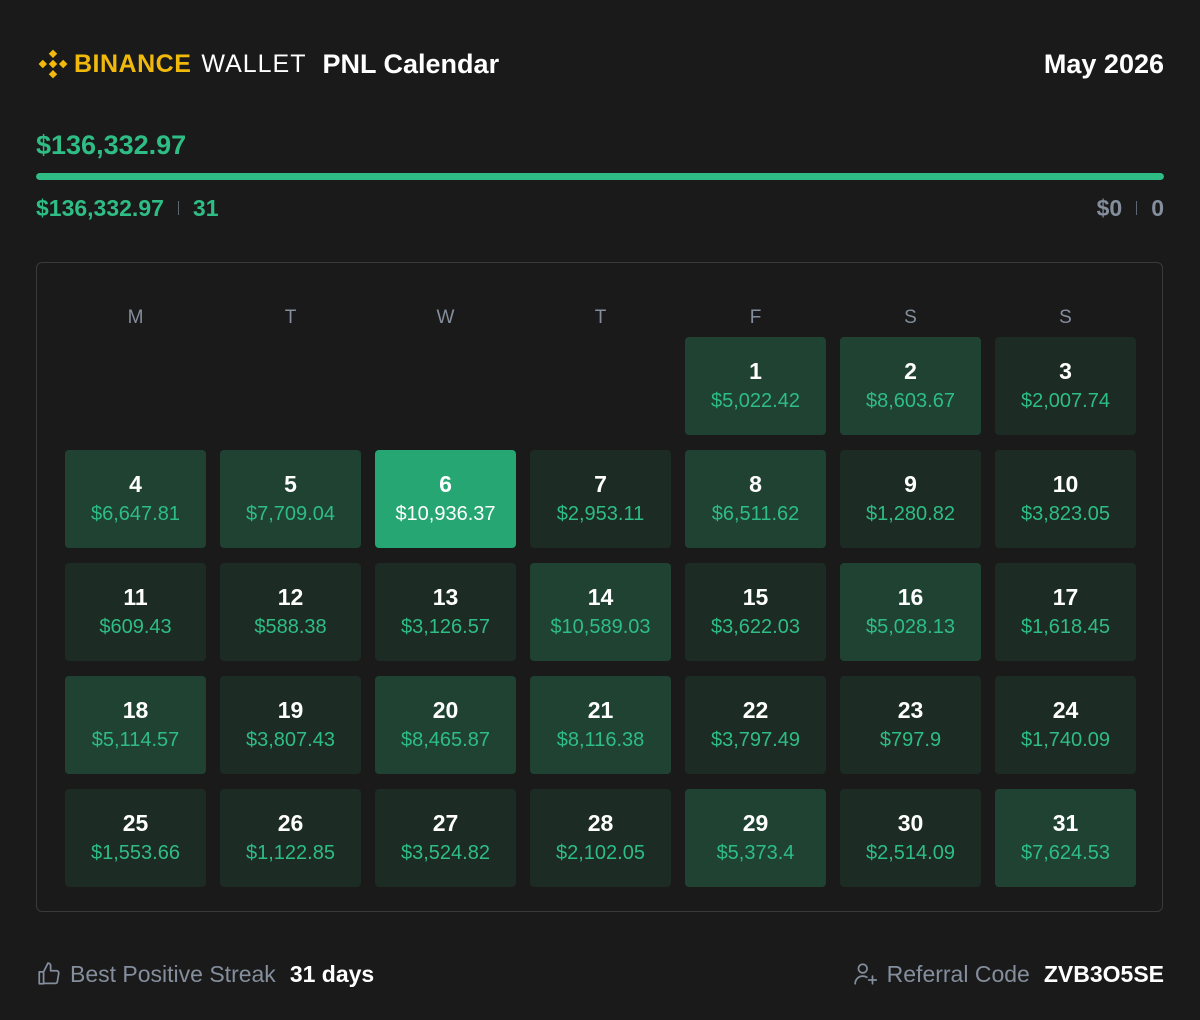 The width and height of the screenshot is (1200, 1020). What do you see at coordinates (1103, 63) in the screenshot?
I see `month-label: May 2026` at bounding box center [1103, 63].